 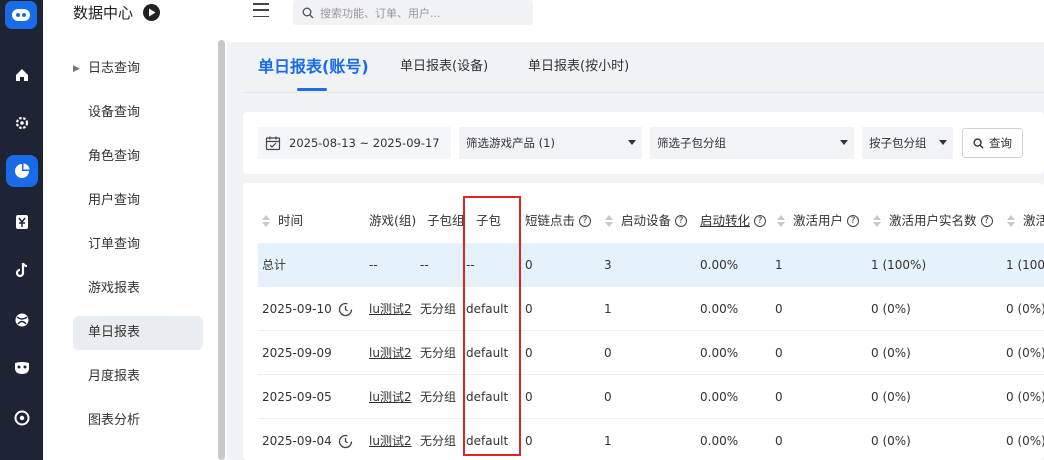 I want to click on data-center-icon, so click(x=21, y=171).